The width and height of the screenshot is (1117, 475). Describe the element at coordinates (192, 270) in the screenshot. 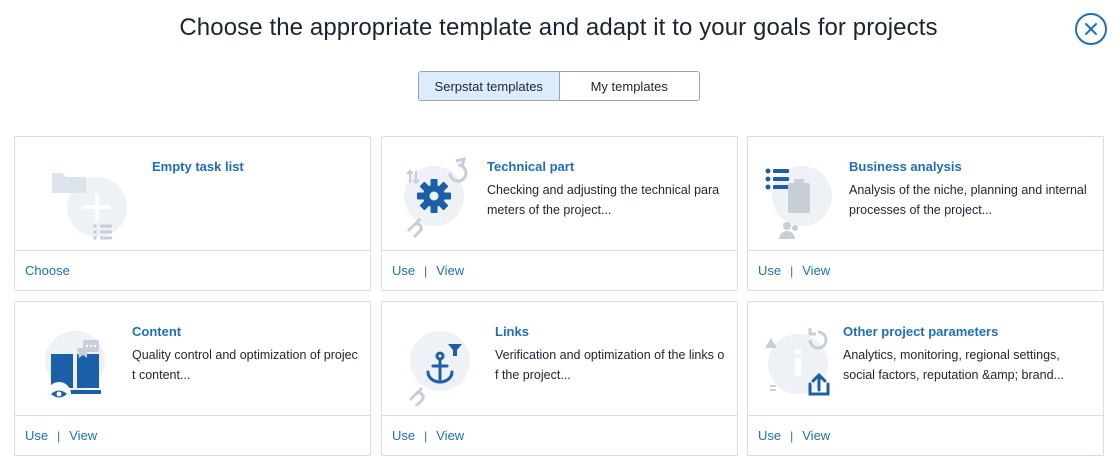

I see `card-footer: Choose` at that location.